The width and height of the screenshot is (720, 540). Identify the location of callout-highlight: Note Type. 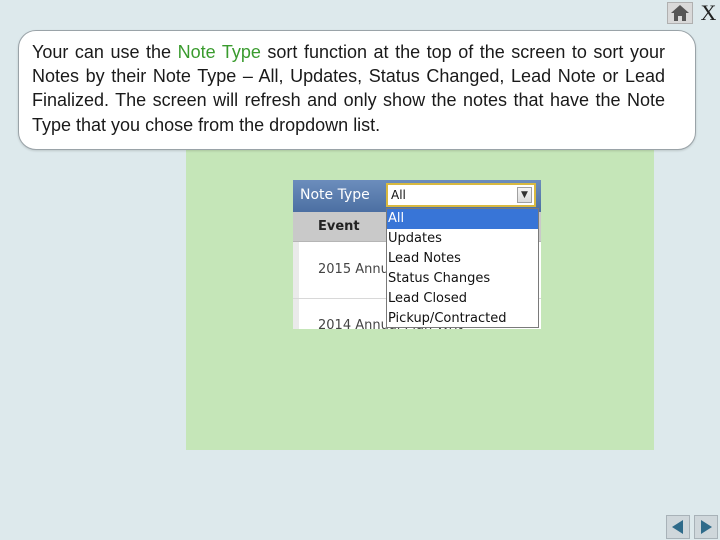
(219, 52).